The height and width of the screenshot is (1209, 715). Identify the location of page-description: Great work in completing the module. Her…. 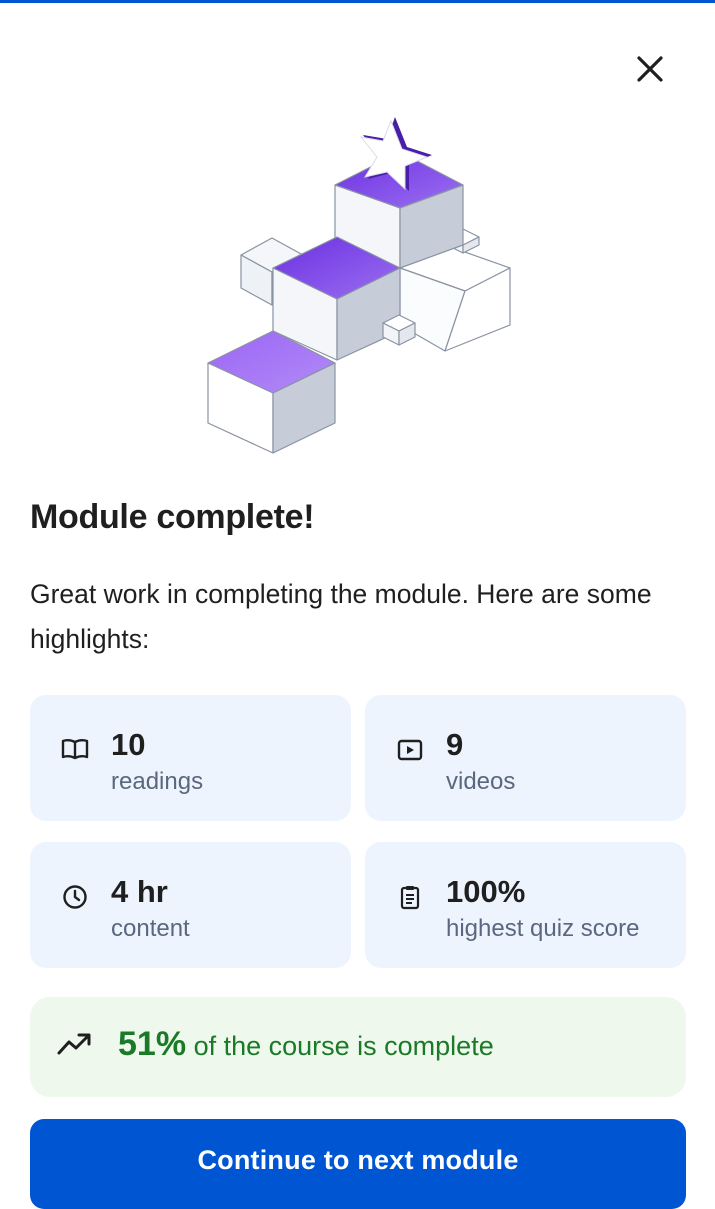
(341, 616).